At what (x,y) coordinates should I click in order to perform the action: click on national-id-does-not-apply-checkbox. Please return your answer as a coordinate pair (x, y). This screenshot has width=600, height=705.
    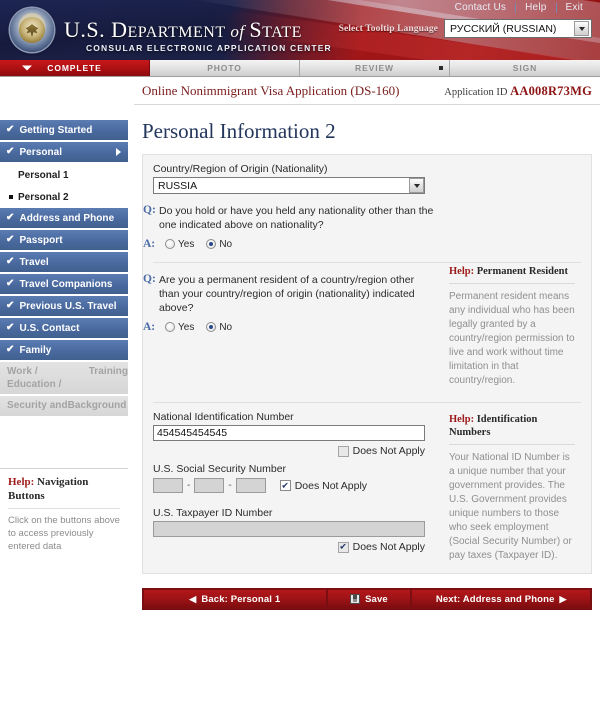
    Looking at the image, I should click on (343, 451).